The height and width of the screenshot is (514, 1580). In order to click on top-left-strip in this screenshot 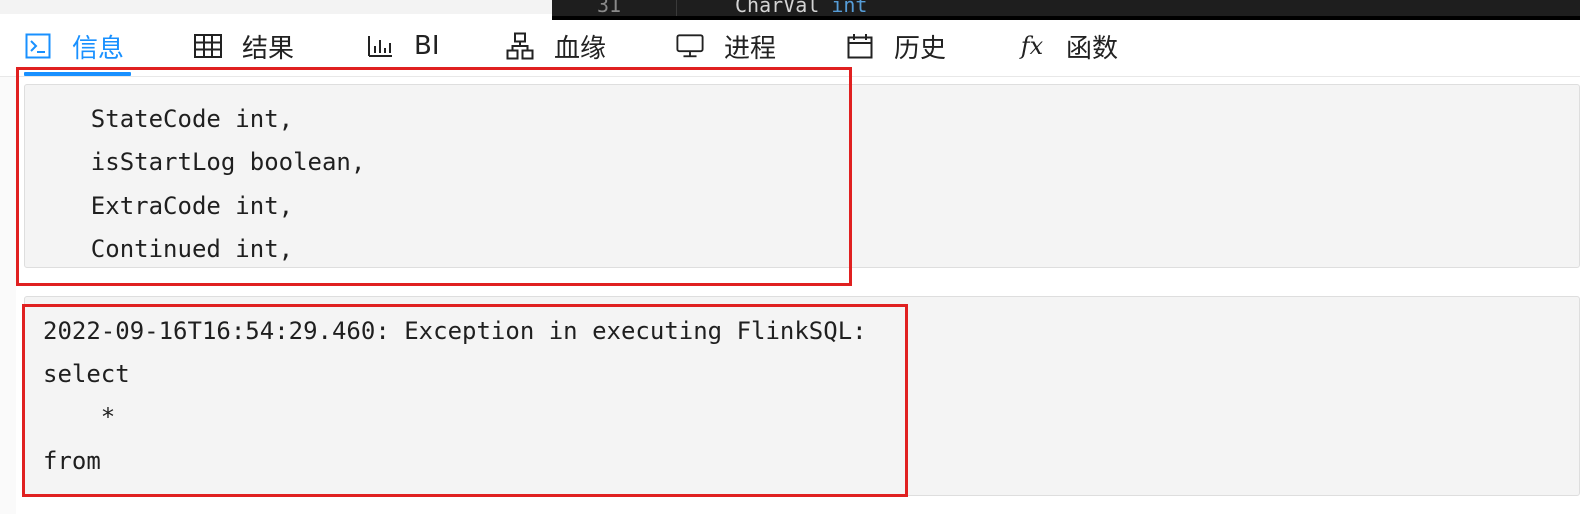, I will do `click(276, 7)`.